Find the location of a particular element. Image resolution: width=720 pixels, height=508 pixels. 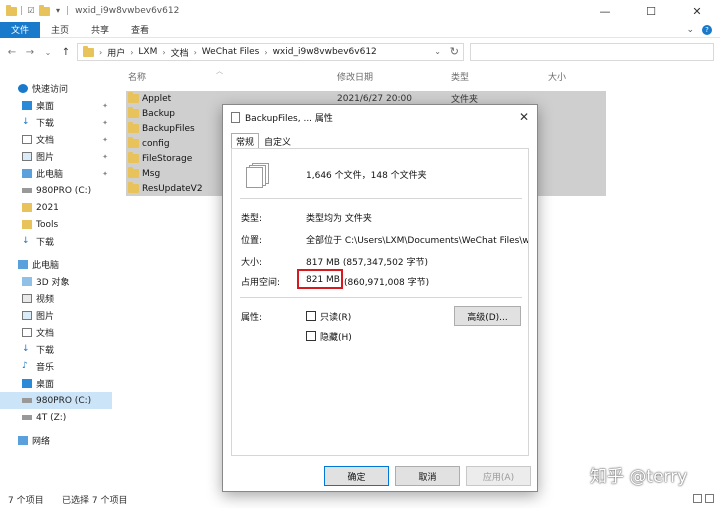

sidebar-item-this-pc: 此电脑 ✦ is located at coordinates (67, 173).